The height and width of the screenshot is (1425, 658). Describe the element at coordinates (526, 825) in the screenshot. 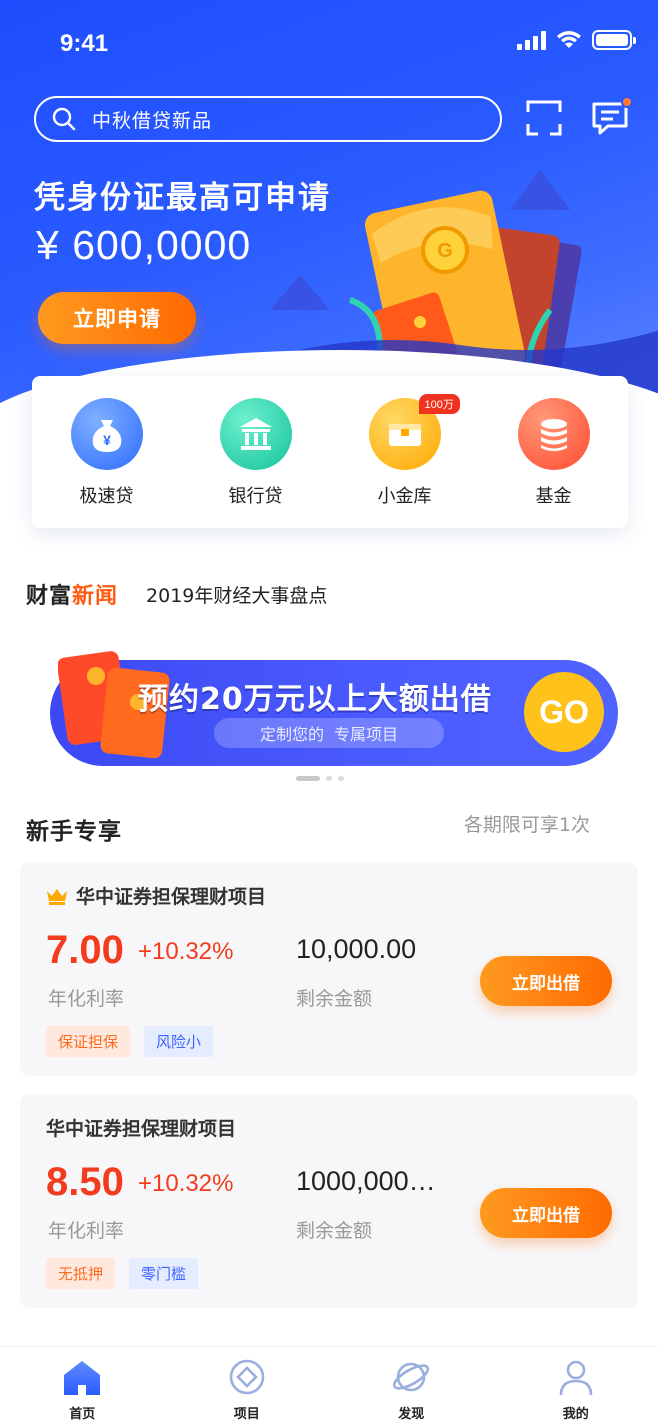

I see `section-note: 各期限可享1次` at that location.